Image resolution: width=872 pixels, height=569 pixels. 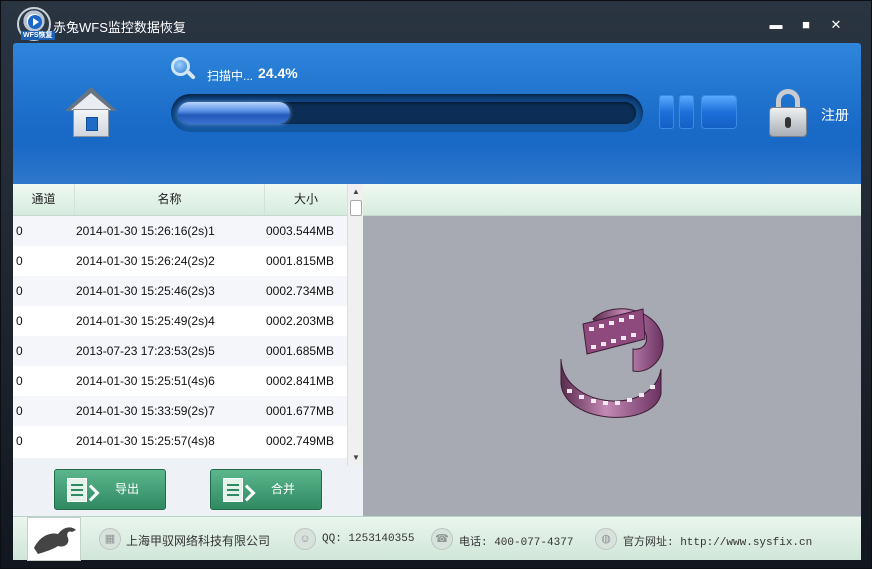 I want to click on list-scrollbar: ▲ ▼, so click(x=355, y=325).